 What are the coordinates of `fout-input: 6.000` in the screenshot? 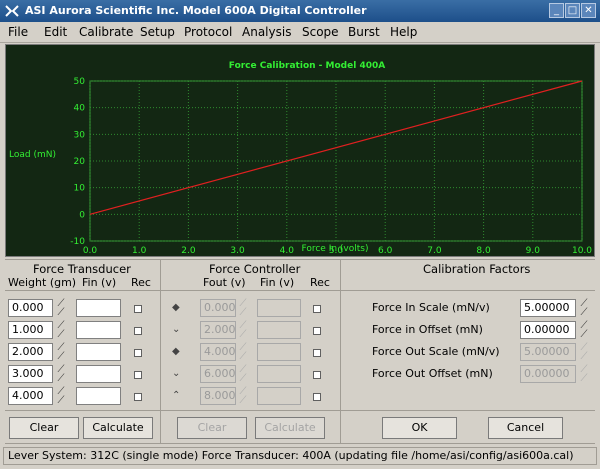 It's located at (218, 374).